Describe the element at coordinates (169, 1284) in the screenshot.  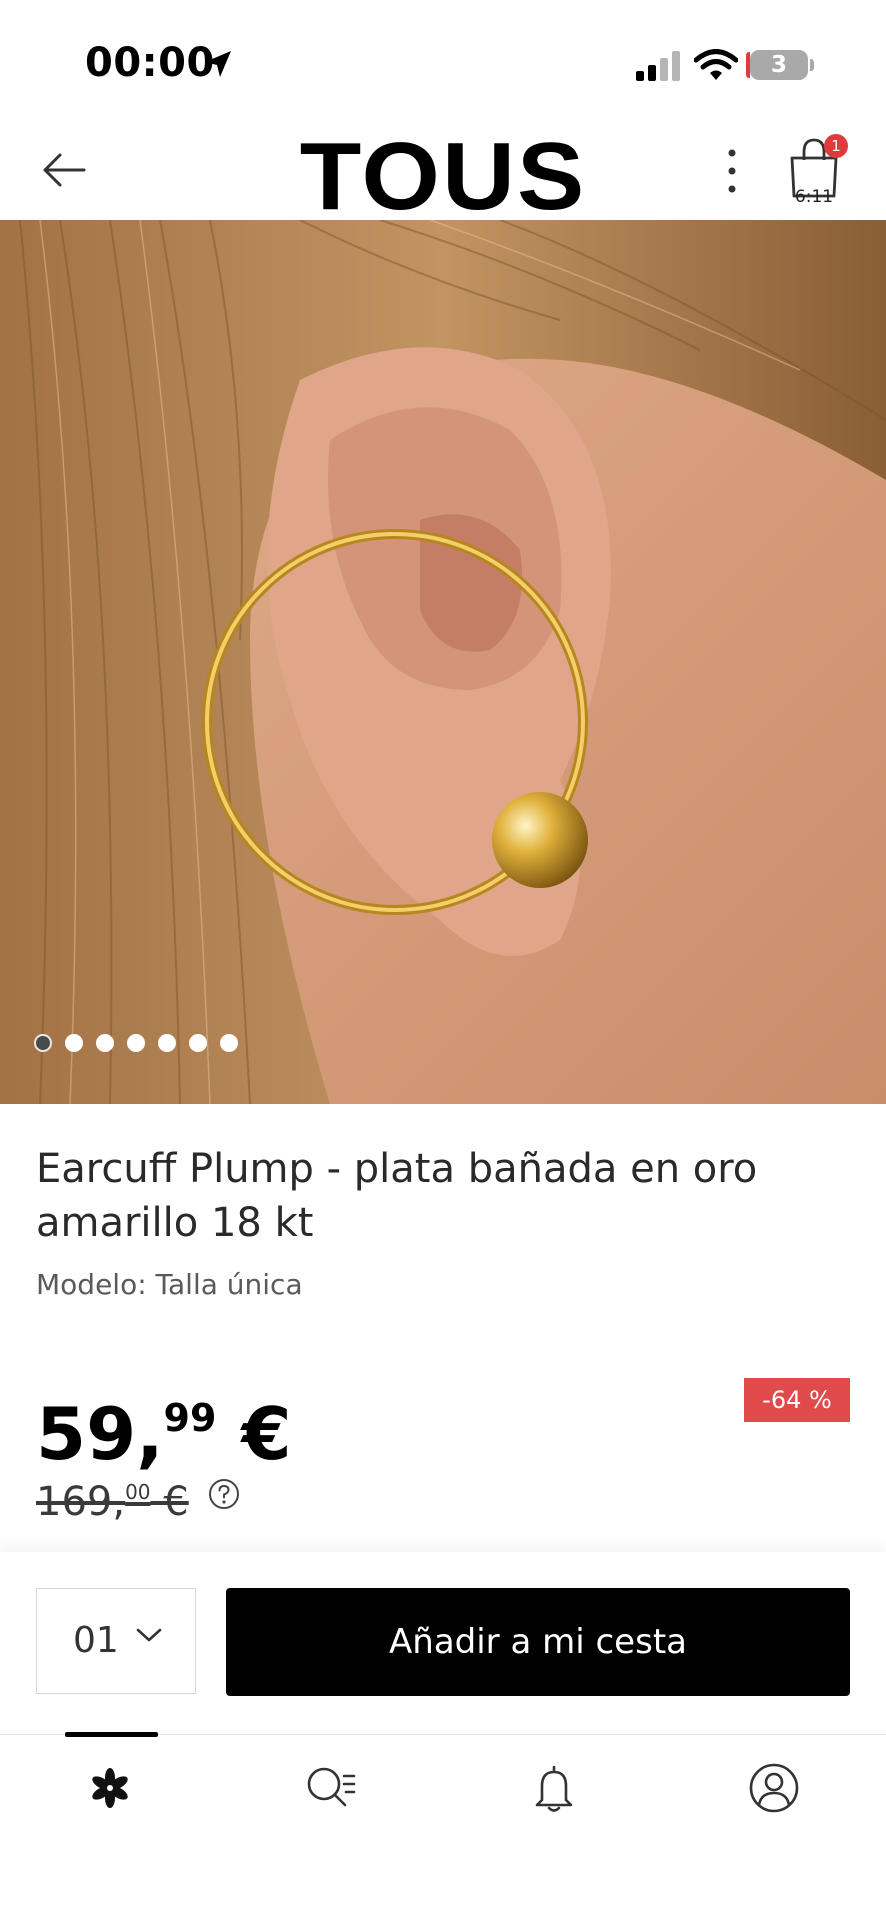
I see `product-model: Modelo: Talla única` at that location.